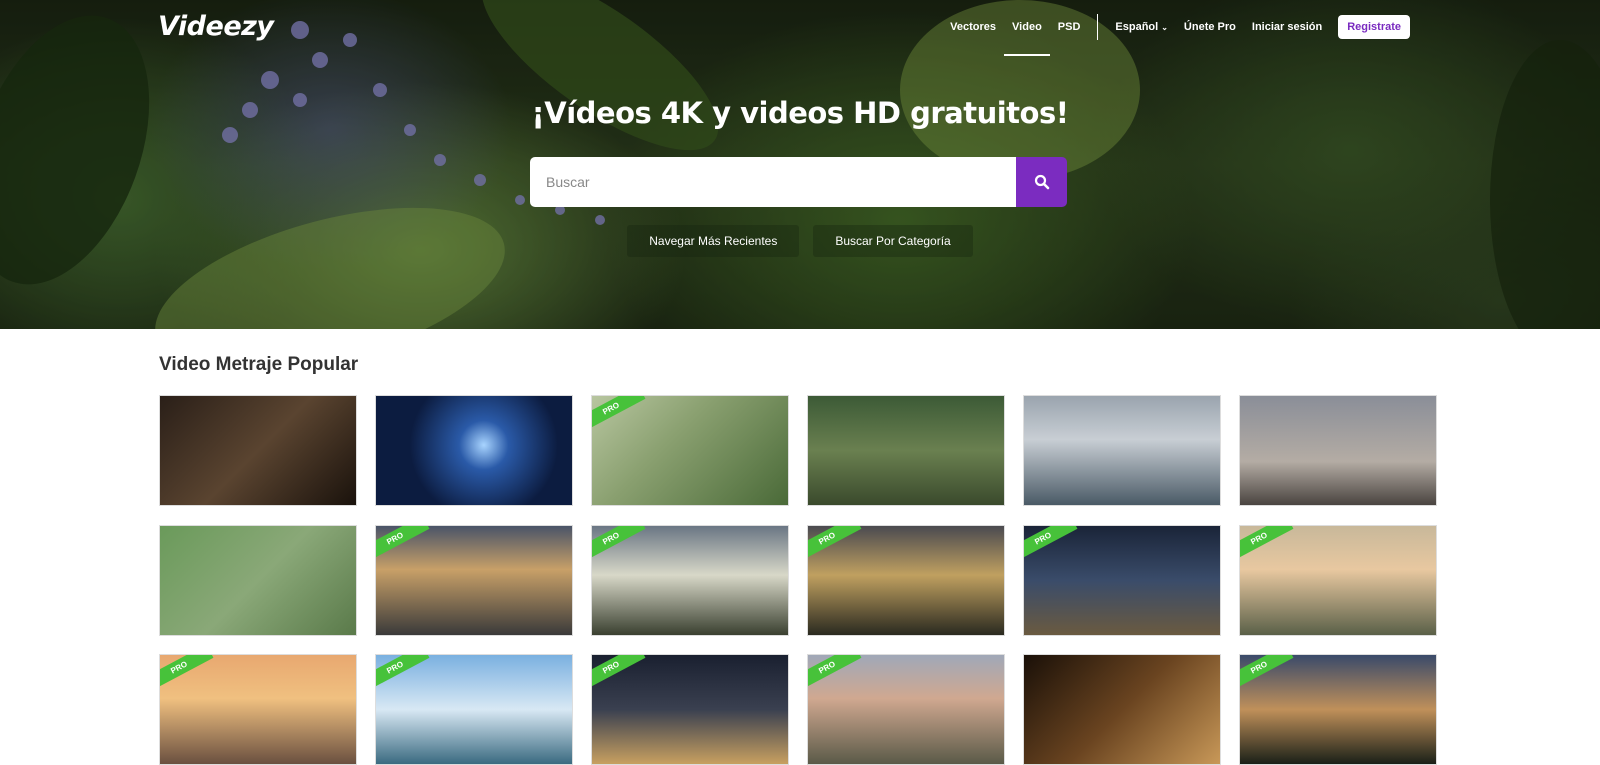 Image resolution: width=1600 pixels, height=765 pixels. Describe the element at coordinates (1069, 27) in the screenshot. I see `nav-psd: PSD` at that location.